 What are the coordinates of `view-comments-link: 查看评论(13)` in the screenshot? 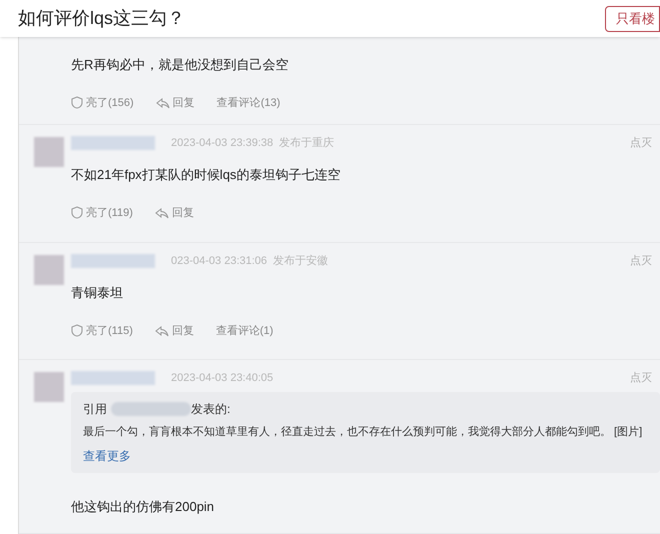 It's located at (248, 102).